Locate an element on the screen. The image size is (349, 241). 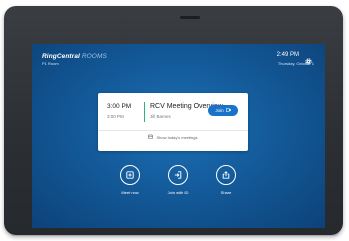
share-button: Share is located at coordinates (226, 180).